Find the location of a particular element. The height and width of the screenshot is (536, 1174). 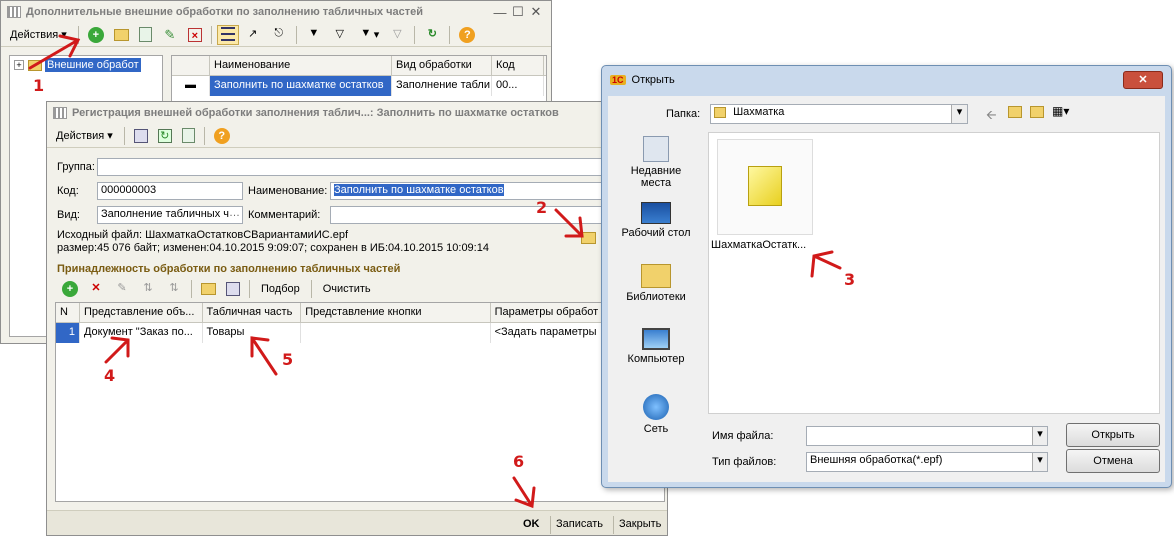

save-button is located at coordinates (141, 136).